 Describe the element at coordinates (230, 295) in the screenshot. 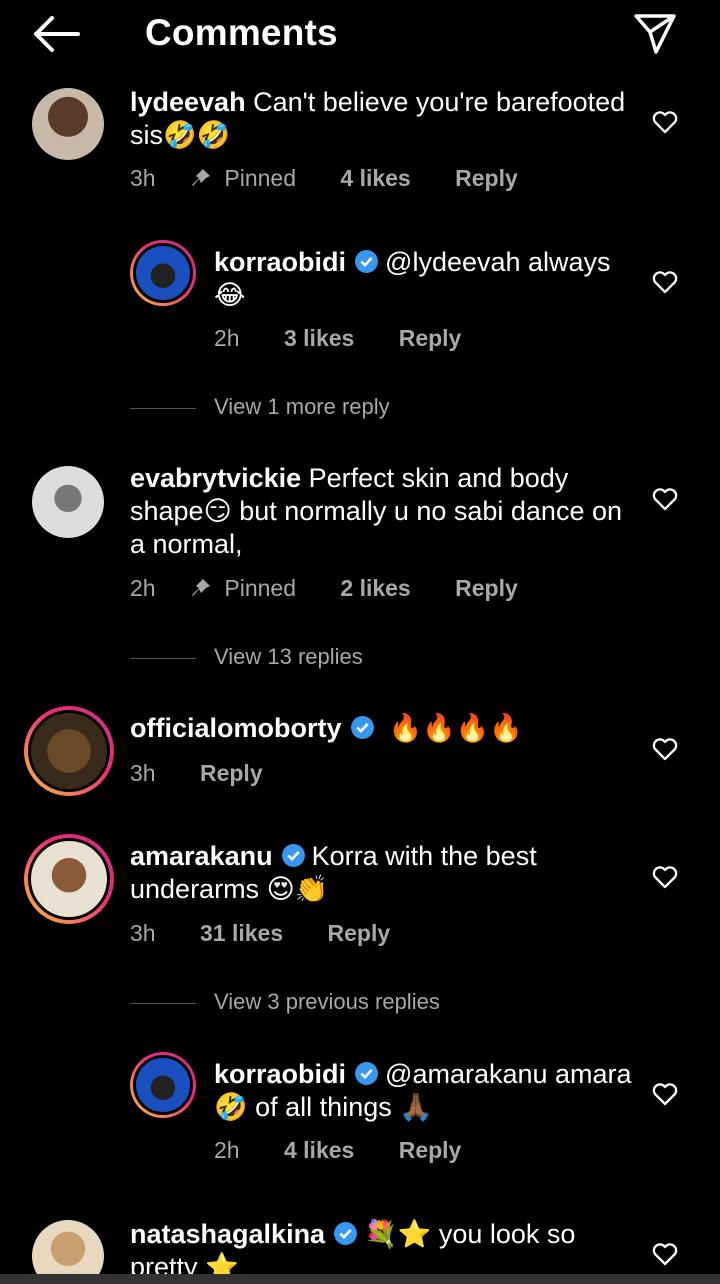

I see `emoji: 😂` at that location.